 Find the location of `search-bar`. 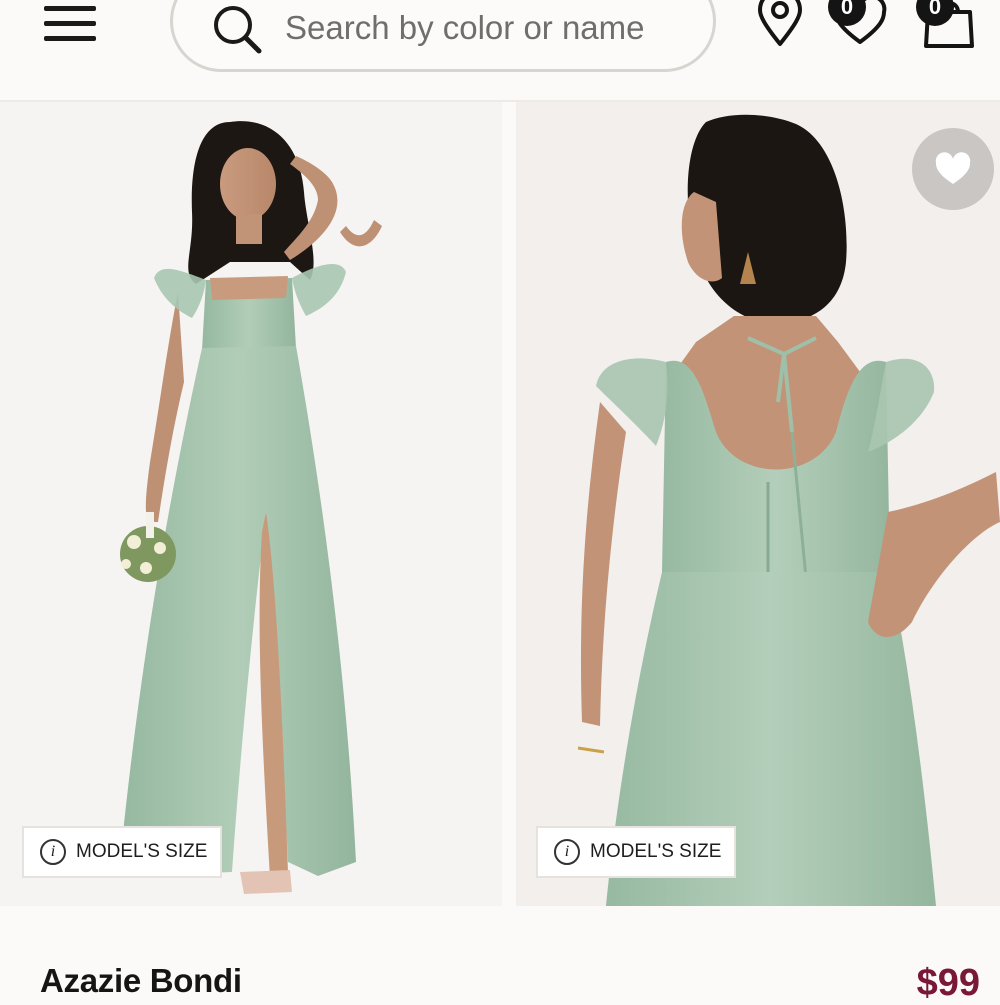

search-bar is located at coordinates (443, 36).